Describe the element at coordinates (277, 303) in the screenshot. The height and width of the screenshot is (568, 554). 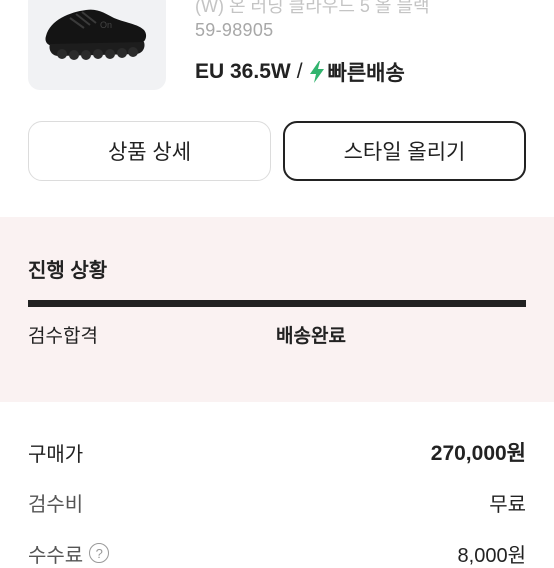
I see `progress-bar` at that location.